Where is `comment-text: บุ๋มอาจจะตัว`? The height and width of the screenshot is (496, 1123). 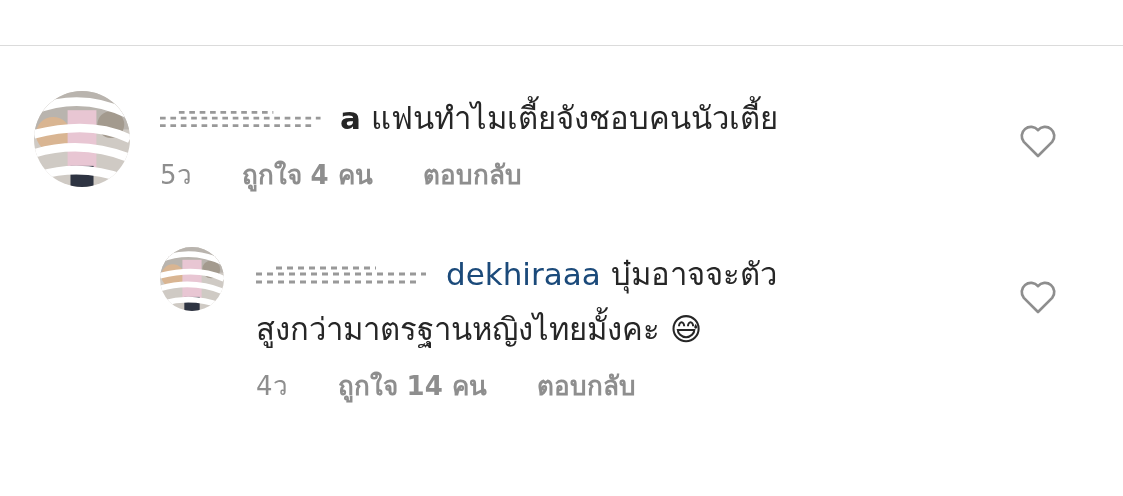 comment-text: บุ๋มอาจจะตัว is located at coordinates (693, 275).